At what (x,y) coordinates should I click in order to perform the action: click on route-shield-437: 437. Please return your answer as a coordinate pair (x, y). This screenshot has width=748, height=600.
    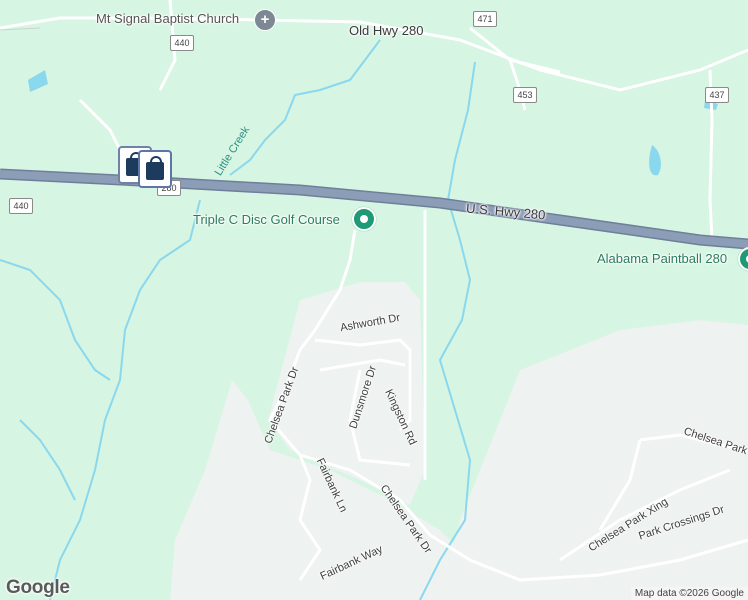
    Looking at the image, I should click on (717, 95).